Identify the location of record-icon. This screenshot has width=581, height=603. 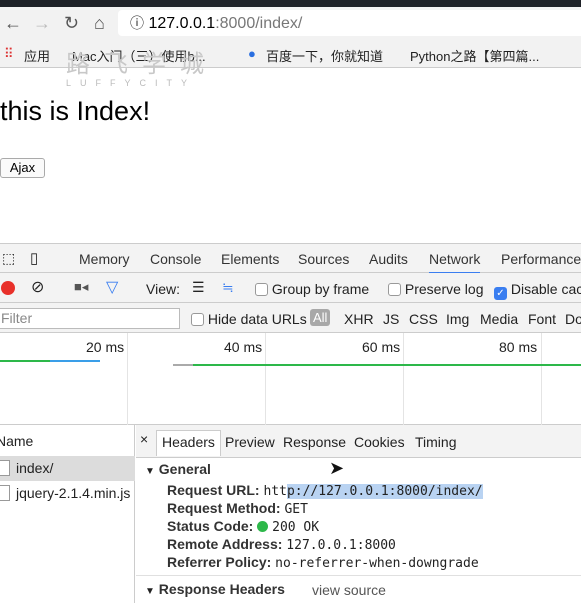
(8, 288).